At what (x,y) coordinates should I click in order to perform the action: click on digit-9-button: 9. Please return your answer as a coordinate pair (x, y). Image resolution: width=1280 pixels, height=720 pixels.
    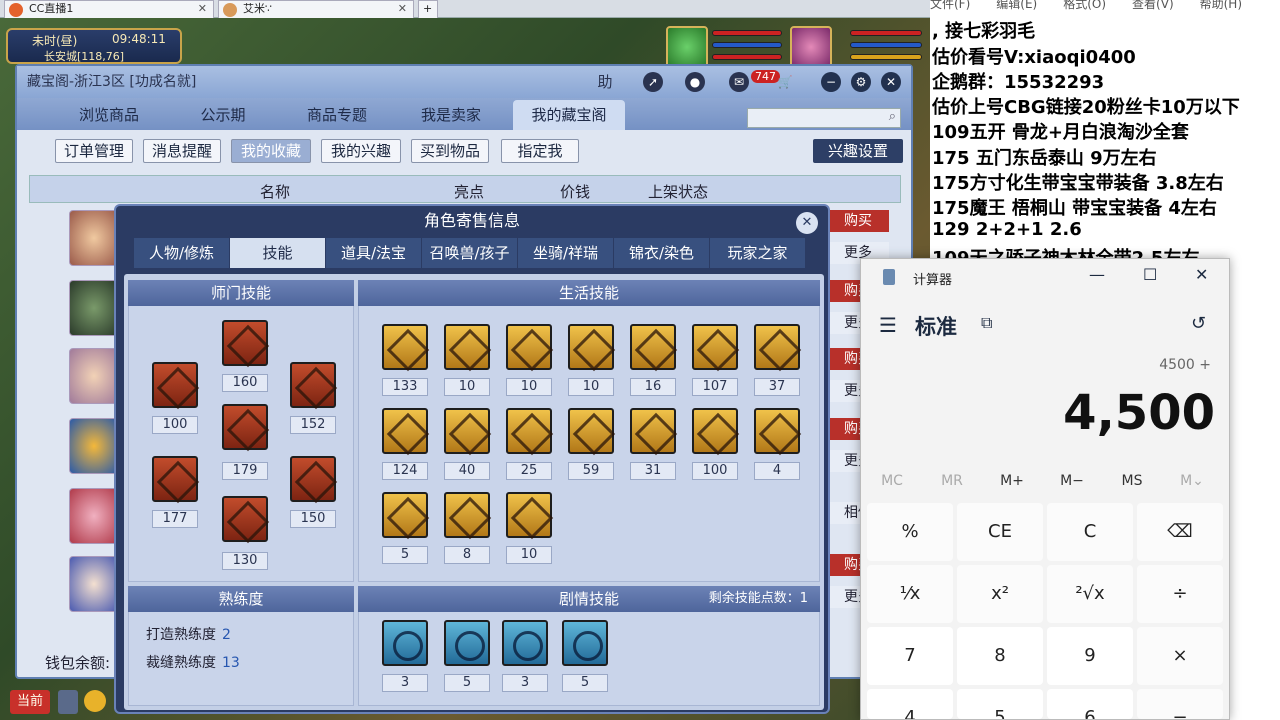
    Looking at the image, I should click on (1090, 656).